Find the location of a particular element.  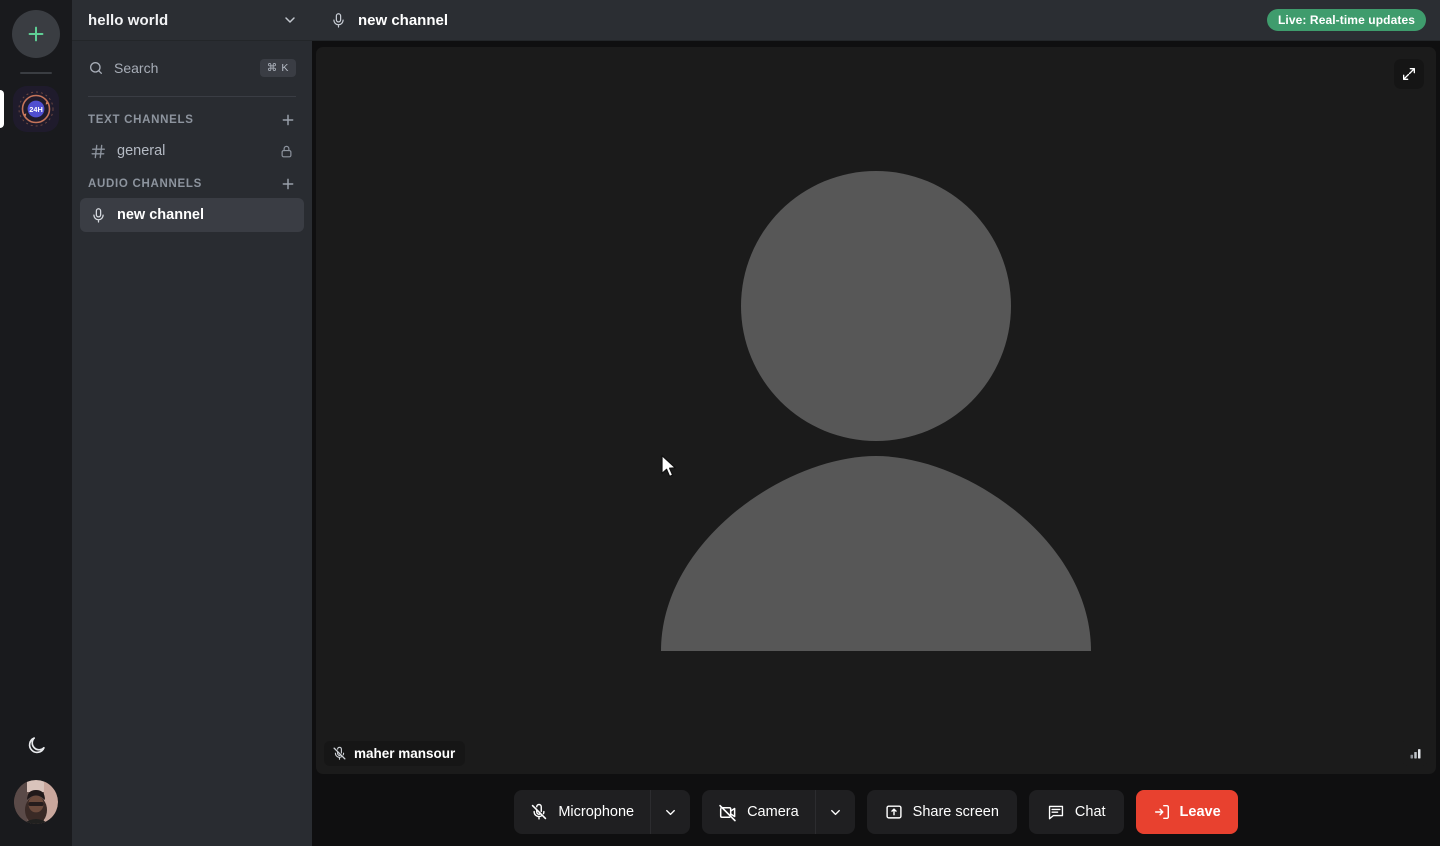

sidebar-item-label: new channel is located at coordinates (161, 215).